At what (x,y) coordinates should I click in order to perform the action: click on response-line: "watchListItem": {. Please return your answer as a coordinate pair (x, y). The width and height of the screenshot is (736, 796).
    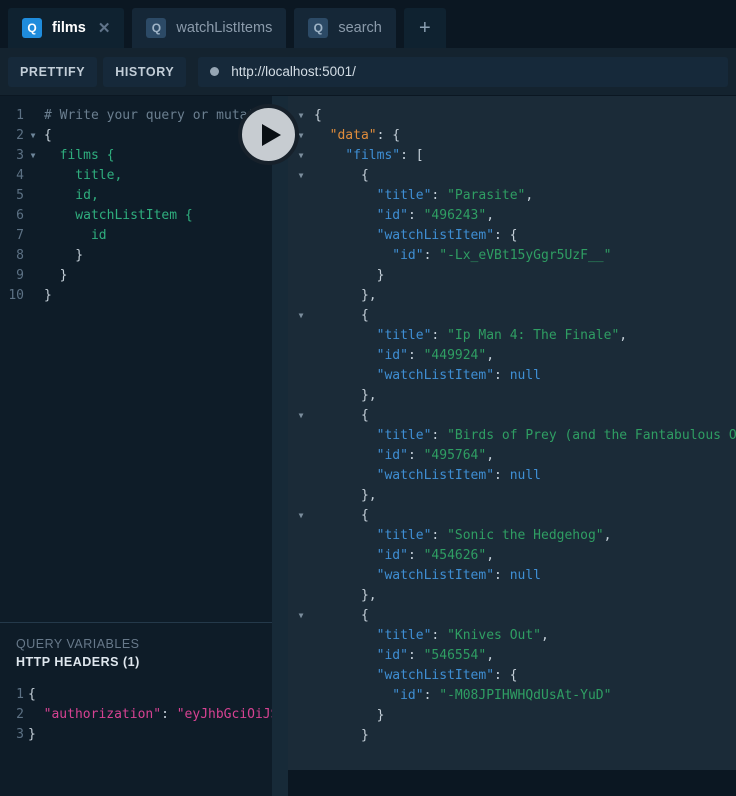
    Looking at the image, I should click on (512, 236).